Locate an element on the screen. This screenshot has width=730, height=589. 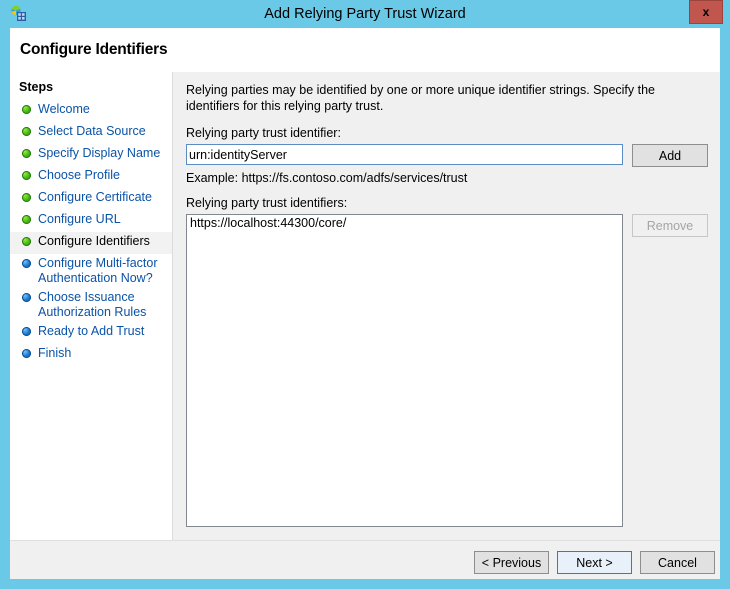
sidebar-step-finish: Finish is located at coordinates (91, 355).